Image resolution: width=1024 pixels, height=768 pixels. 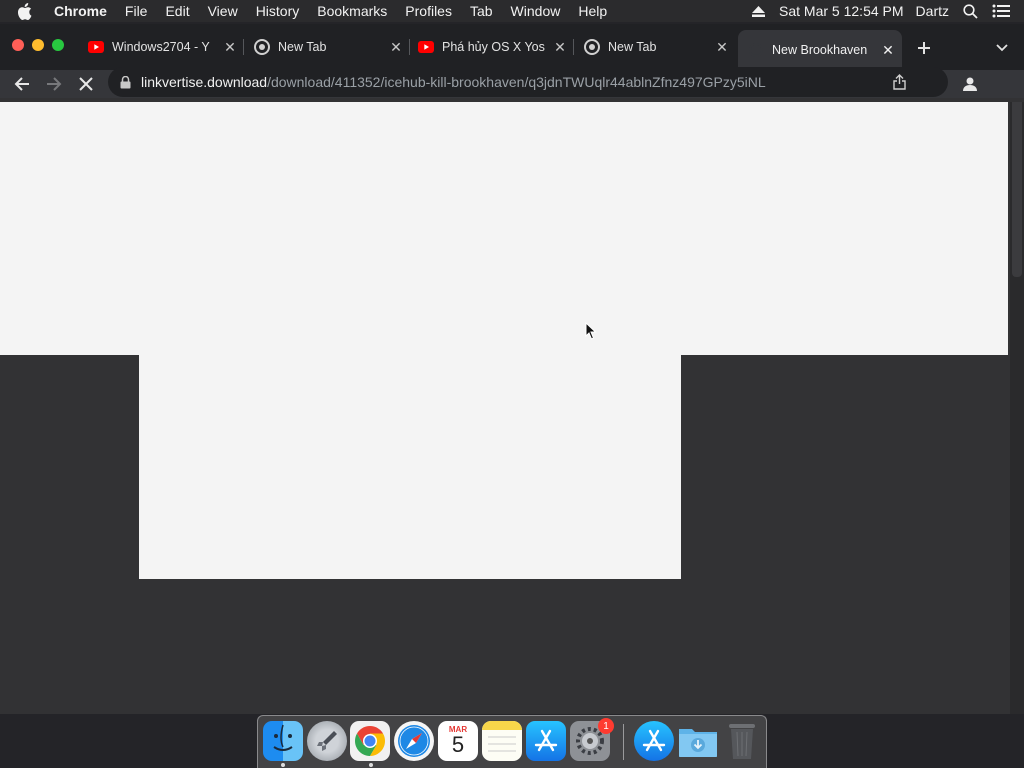 I want to click on menu-profiles: Profiles, so click(x=428, y=11).